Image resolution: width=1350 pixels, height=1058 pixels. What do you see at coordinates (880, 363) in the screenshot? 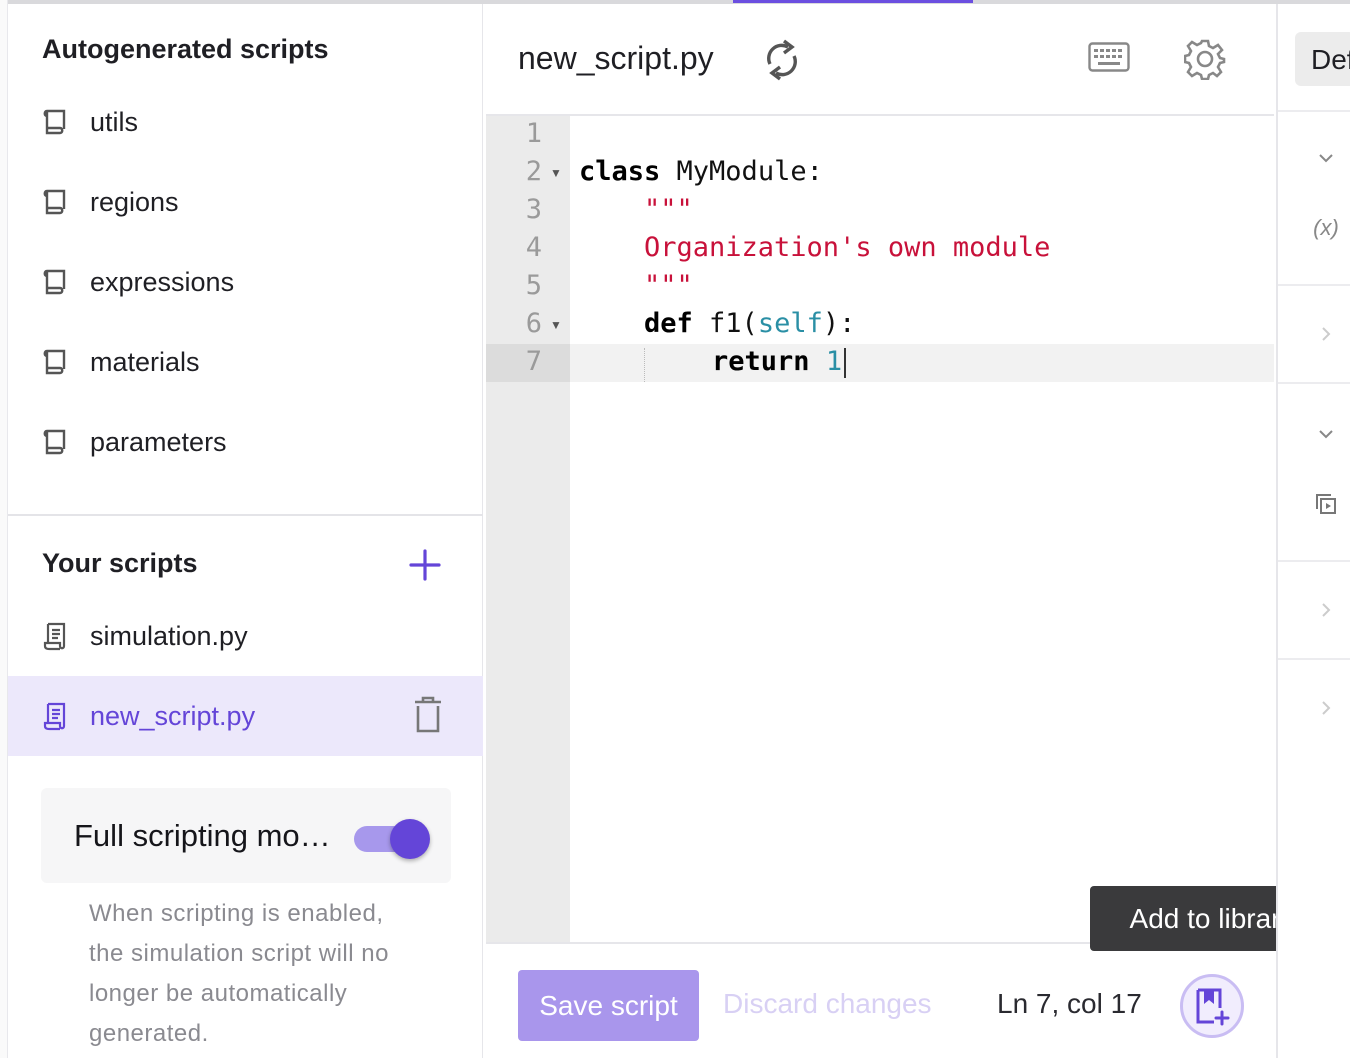
I see `active-line-highlight` at bounding box center [880, 363].